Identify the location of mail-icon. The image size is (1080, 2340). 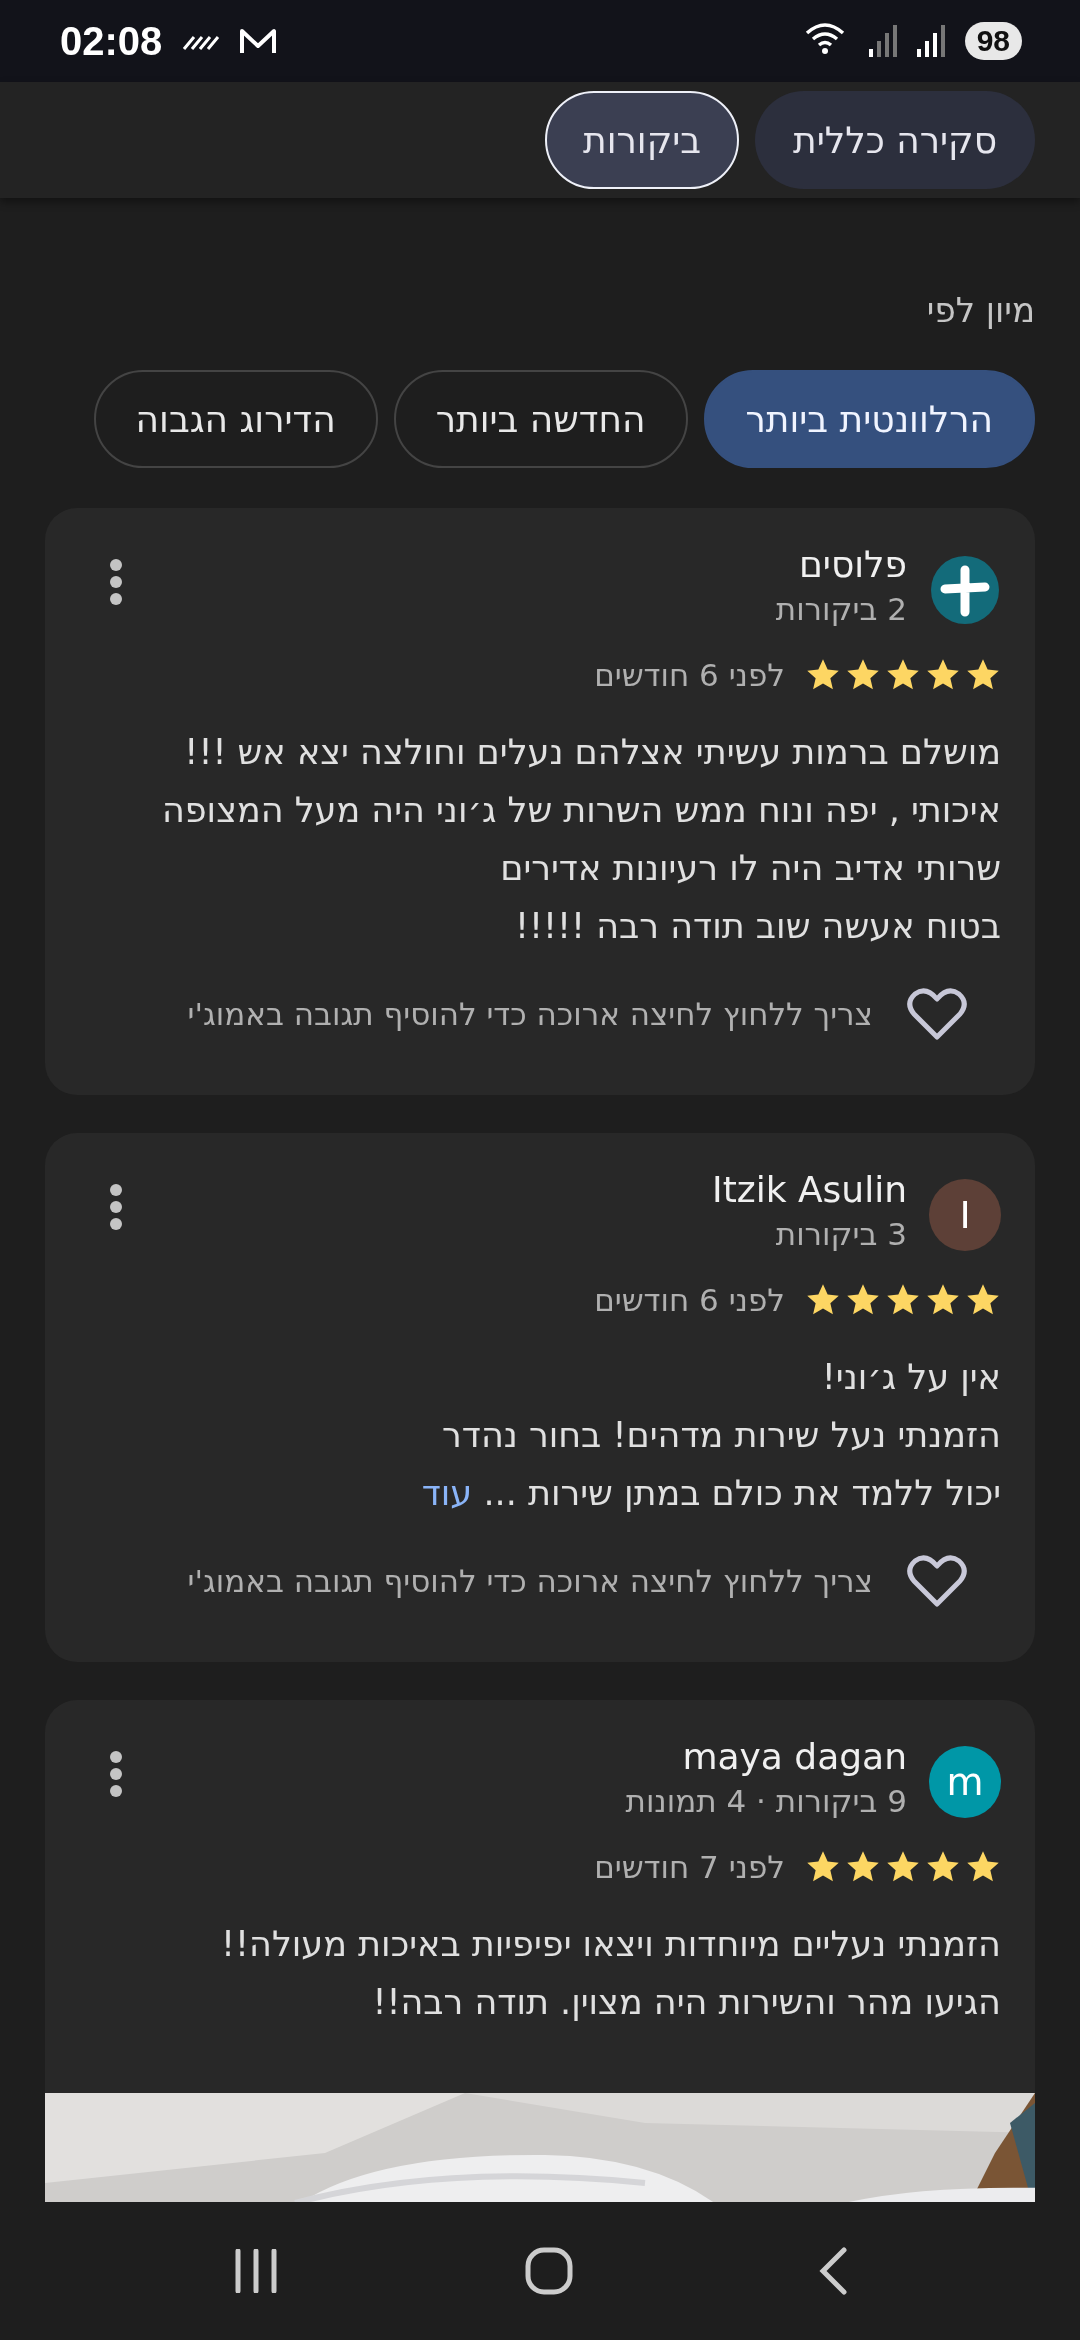
(258, 41).